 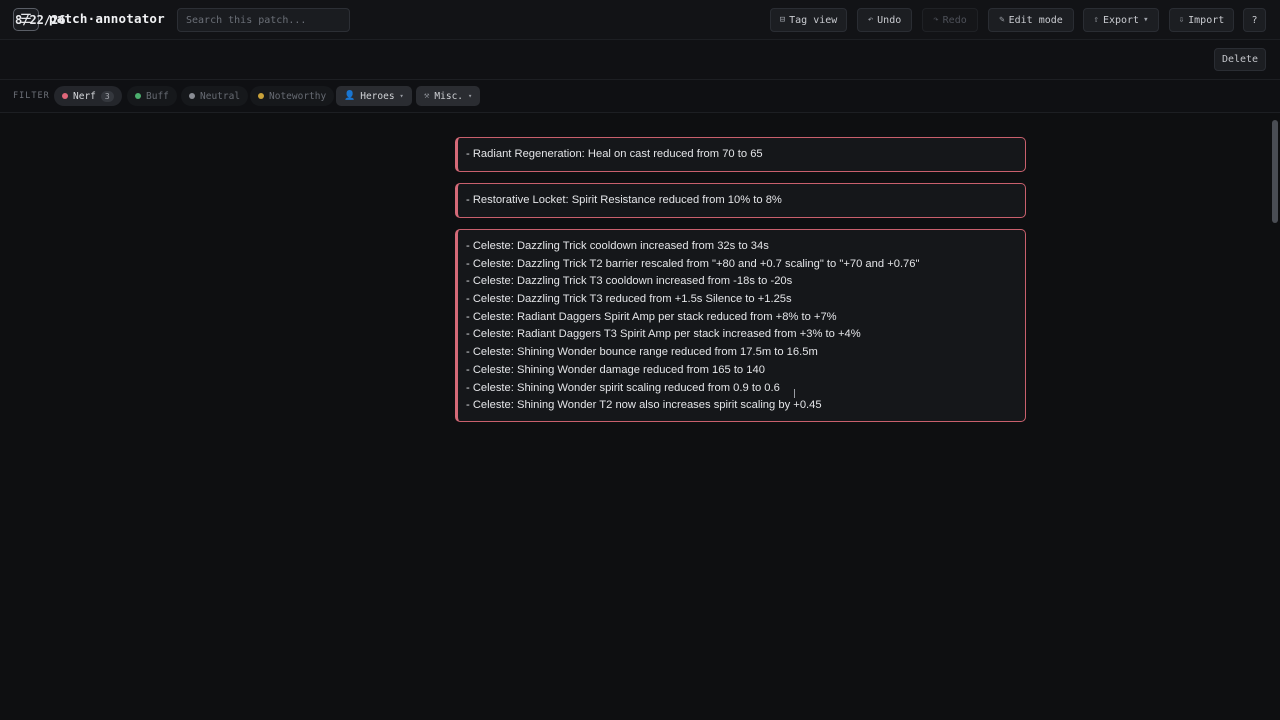 What do you see at coordinates (1096, 20) in the screenshot?
I see `upload-icon: ⇧` at bounding box center [1096, 20].